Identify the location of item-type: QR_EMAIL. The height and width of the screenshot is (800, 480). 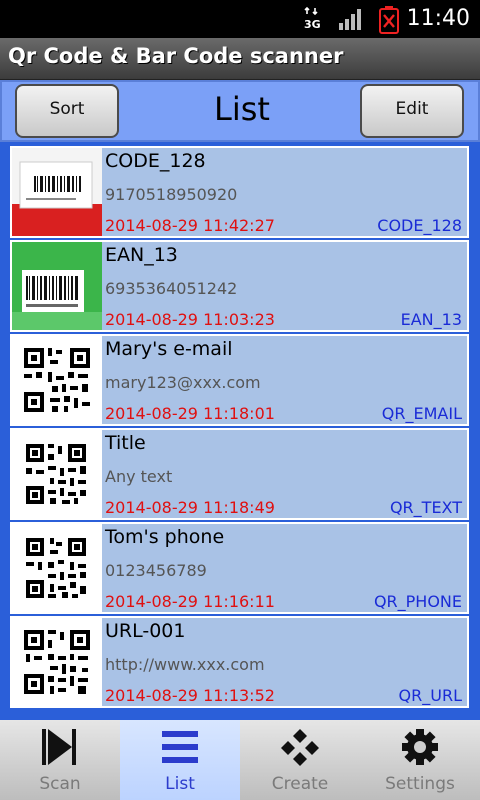
(421, 413).